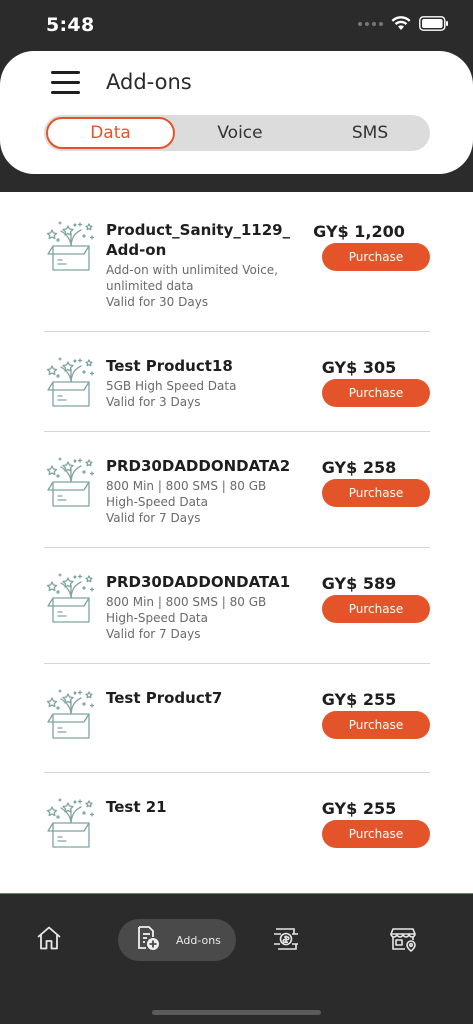 The width and height of the screenshot is (473, 1024). Describe the element at coordinates (236, 112) in the screenshot. I see `header-card: Add-ons Data Voice SMS` at that location.